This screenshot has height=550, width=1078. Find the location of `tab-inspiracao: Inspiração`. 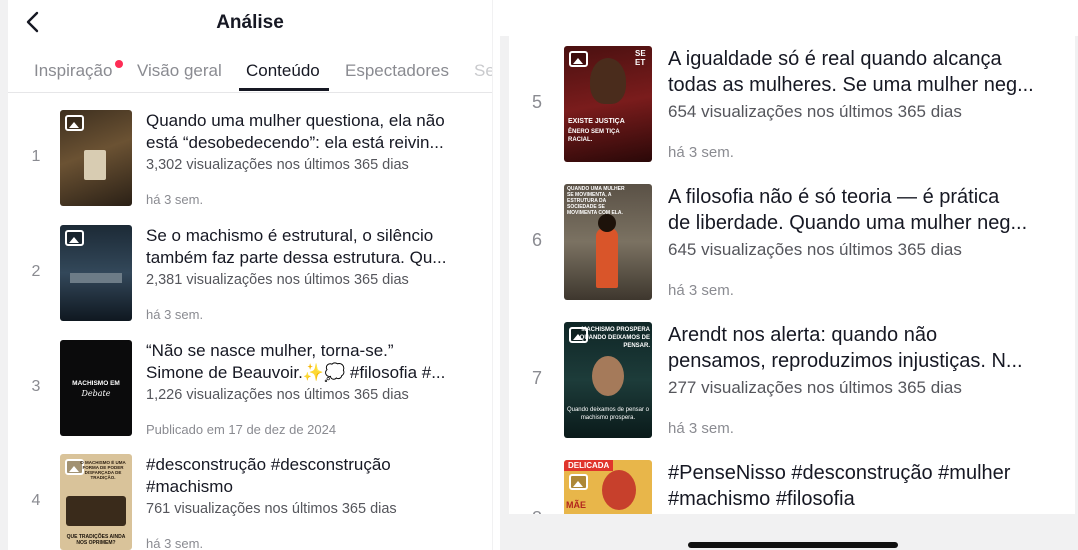

tab-inspiracao: Inspiração is located at coordinates (73, 71).